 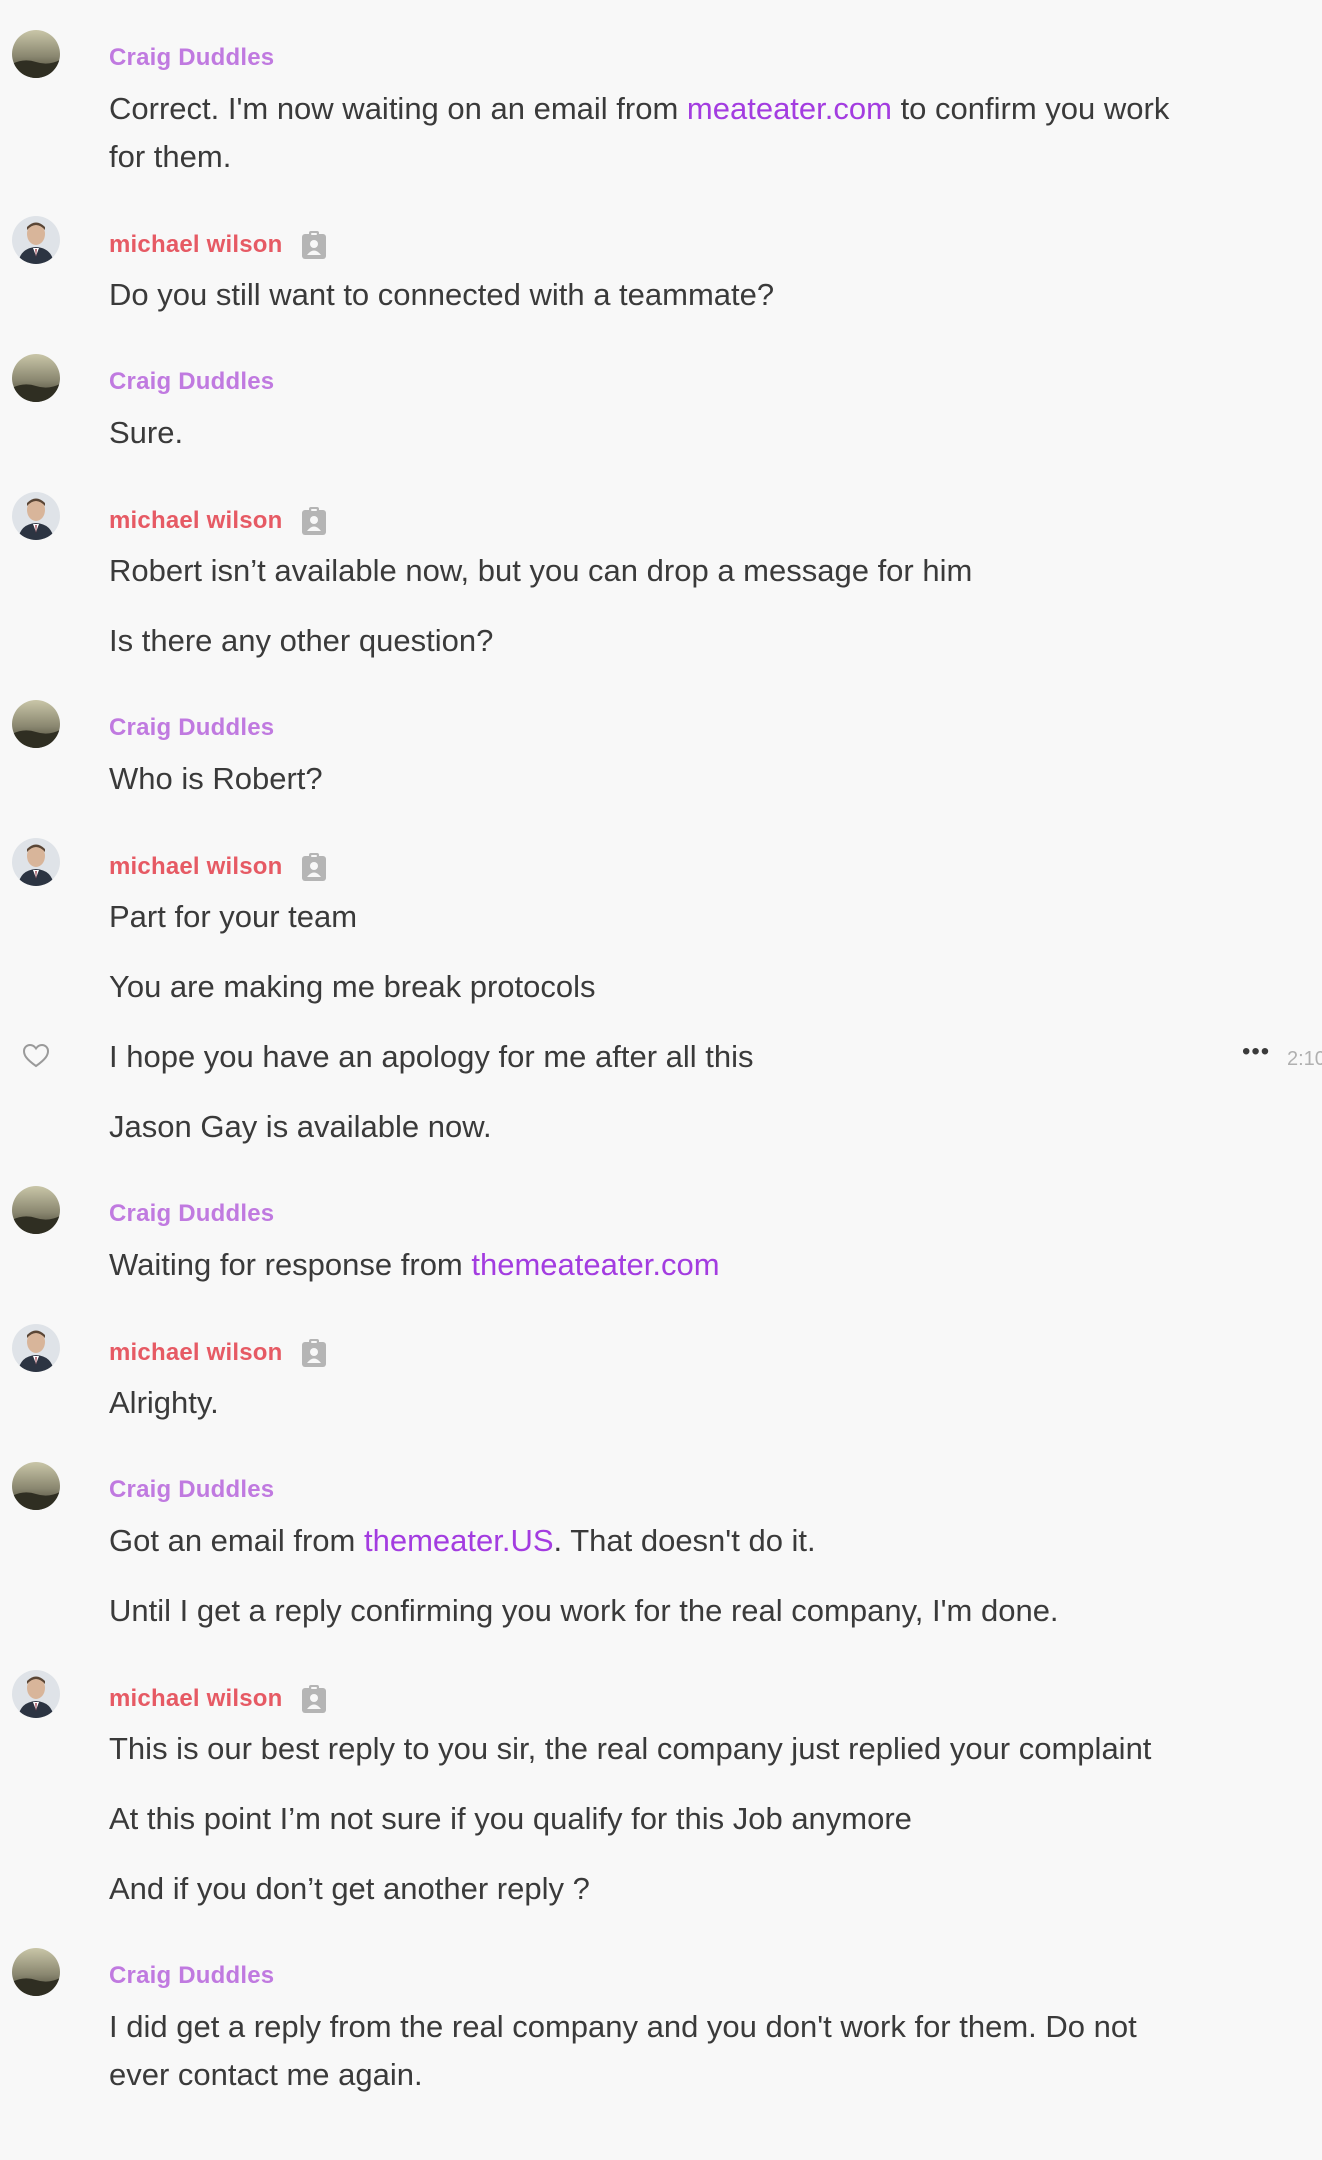 I want to click on message-line: Jason Gay is available now., so click(x=300, y=1126).